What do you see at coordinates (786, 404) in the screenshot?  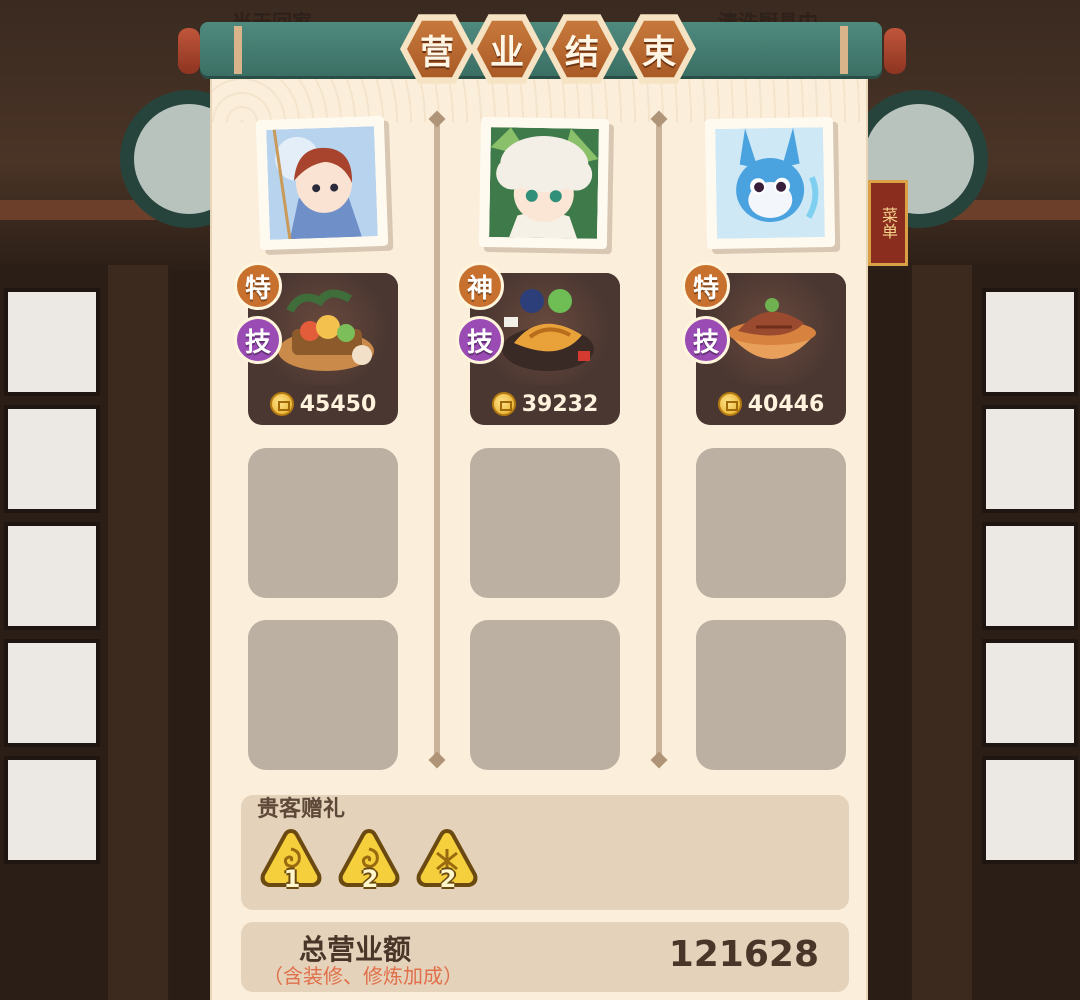 I see `chef-earnings: 40446` at bounding box center [786, 404].